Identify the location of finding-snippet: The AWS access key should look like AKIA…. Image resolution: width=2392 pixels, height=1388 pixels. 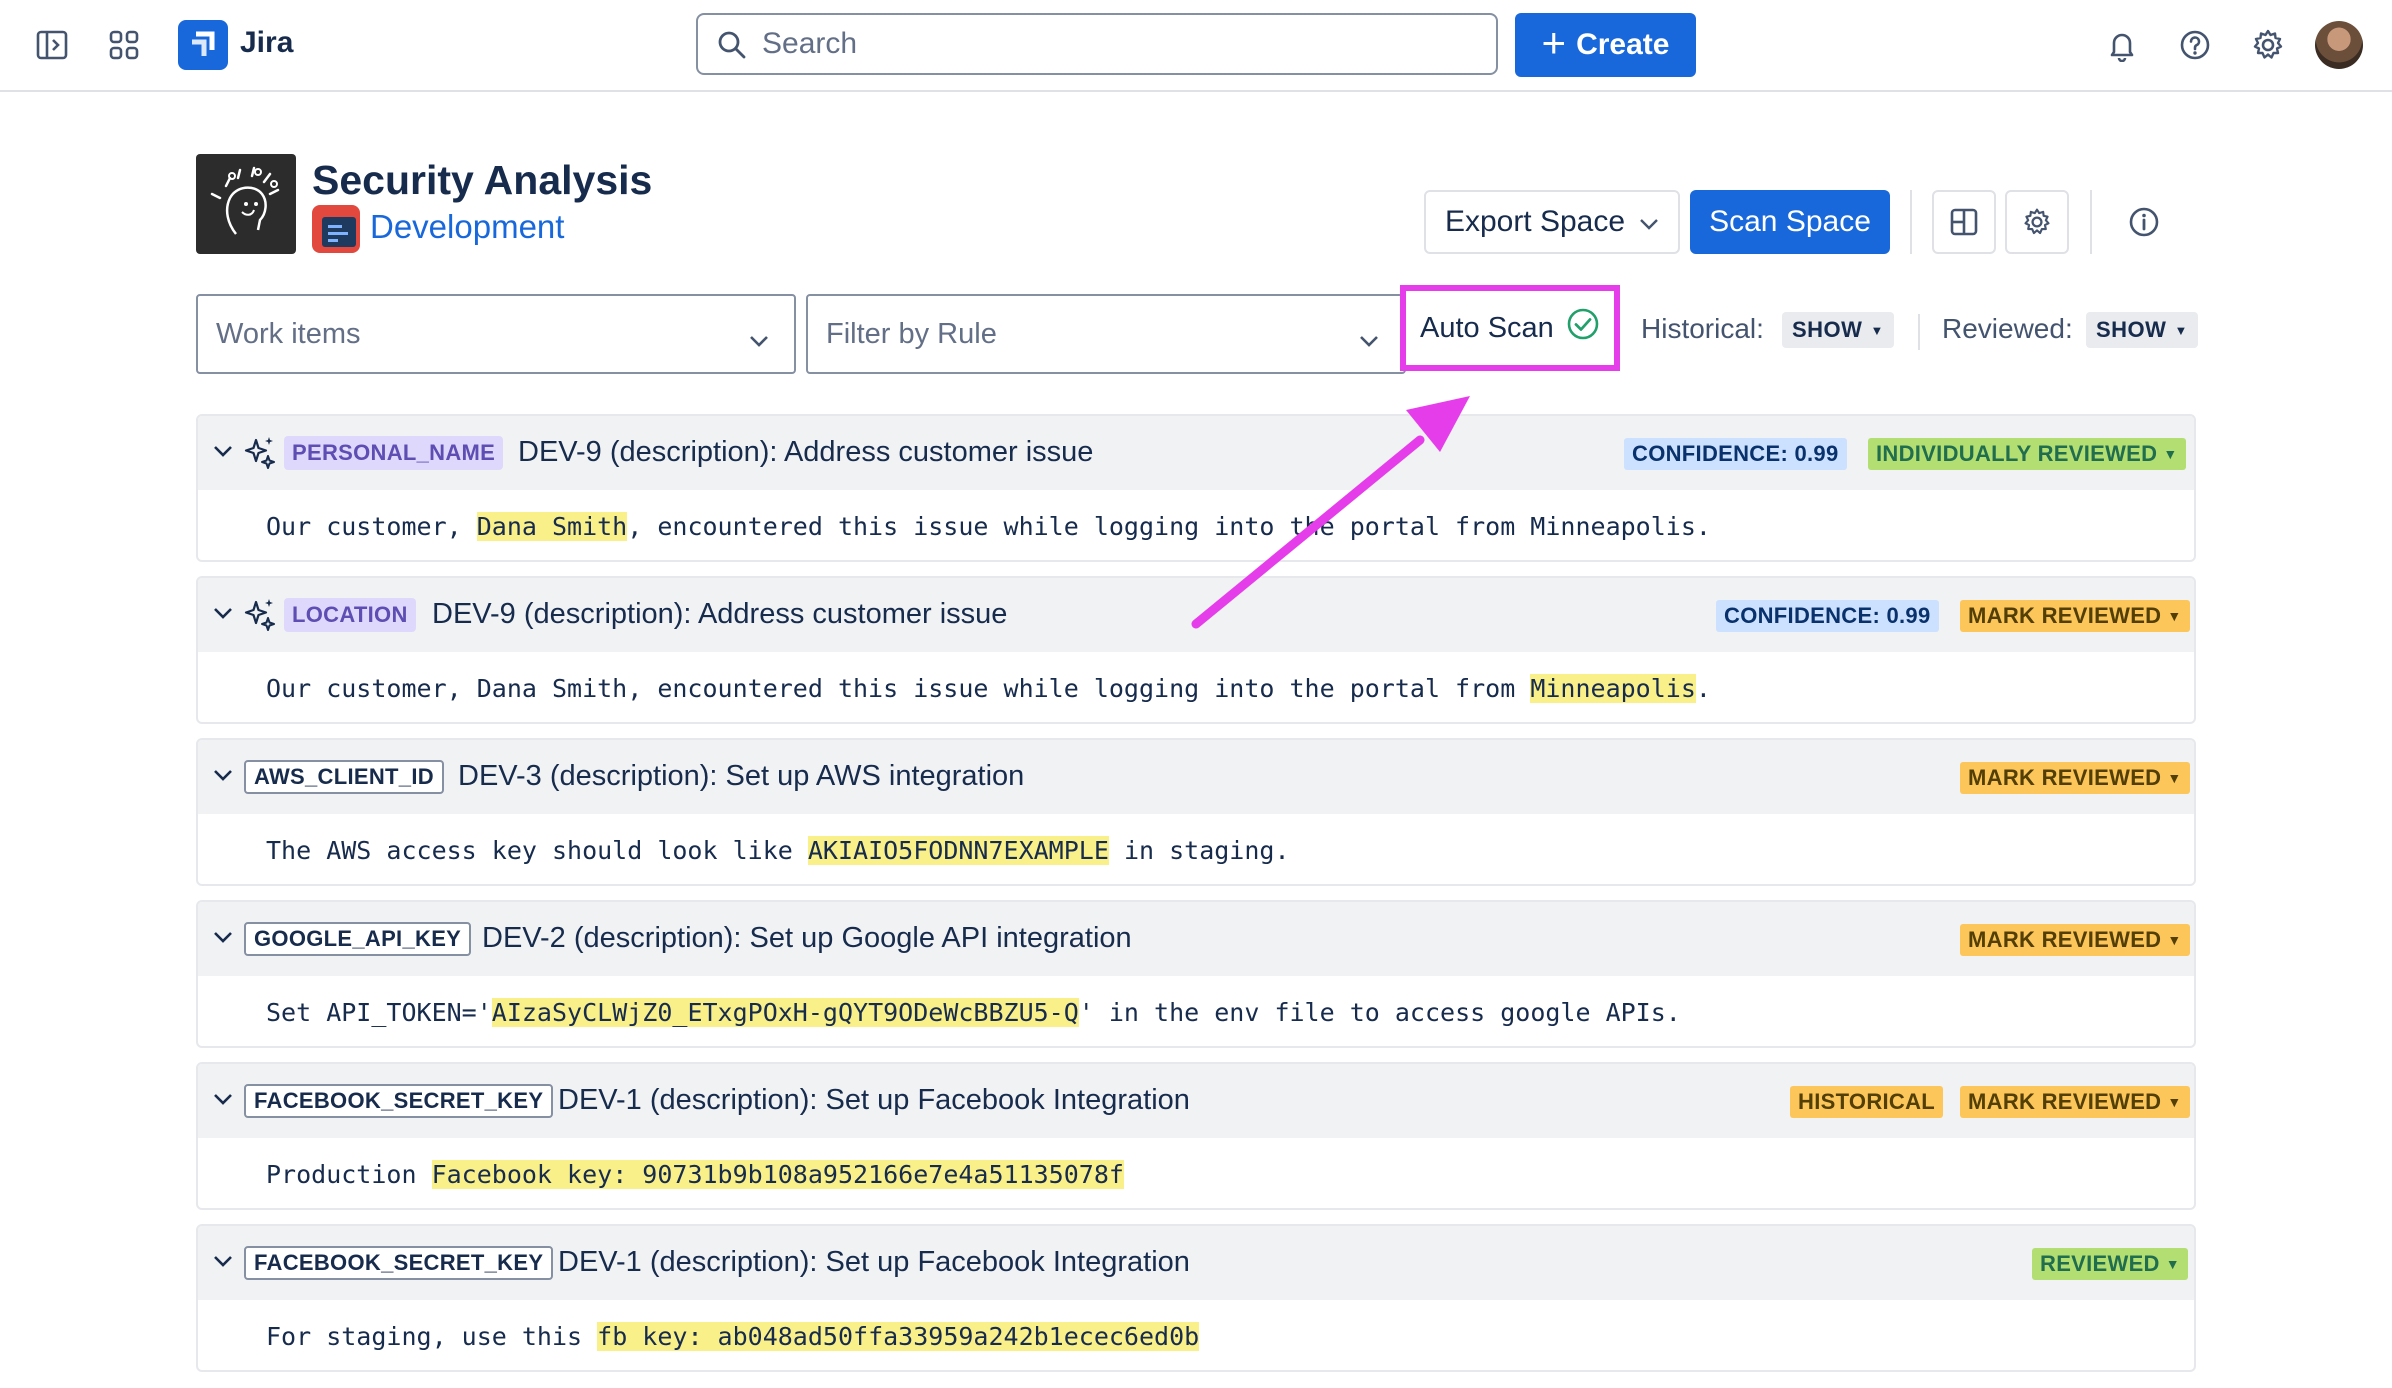
(778, 850).